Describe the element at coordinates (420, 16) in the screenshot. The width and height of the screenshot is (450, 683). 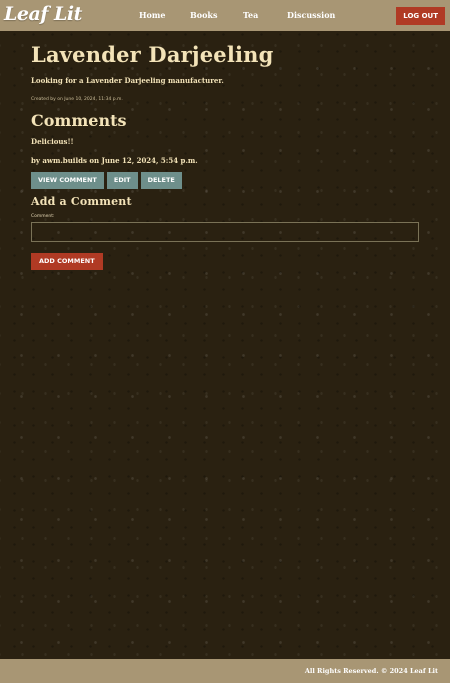
I see `logout-button: LOG OUT` at that location.